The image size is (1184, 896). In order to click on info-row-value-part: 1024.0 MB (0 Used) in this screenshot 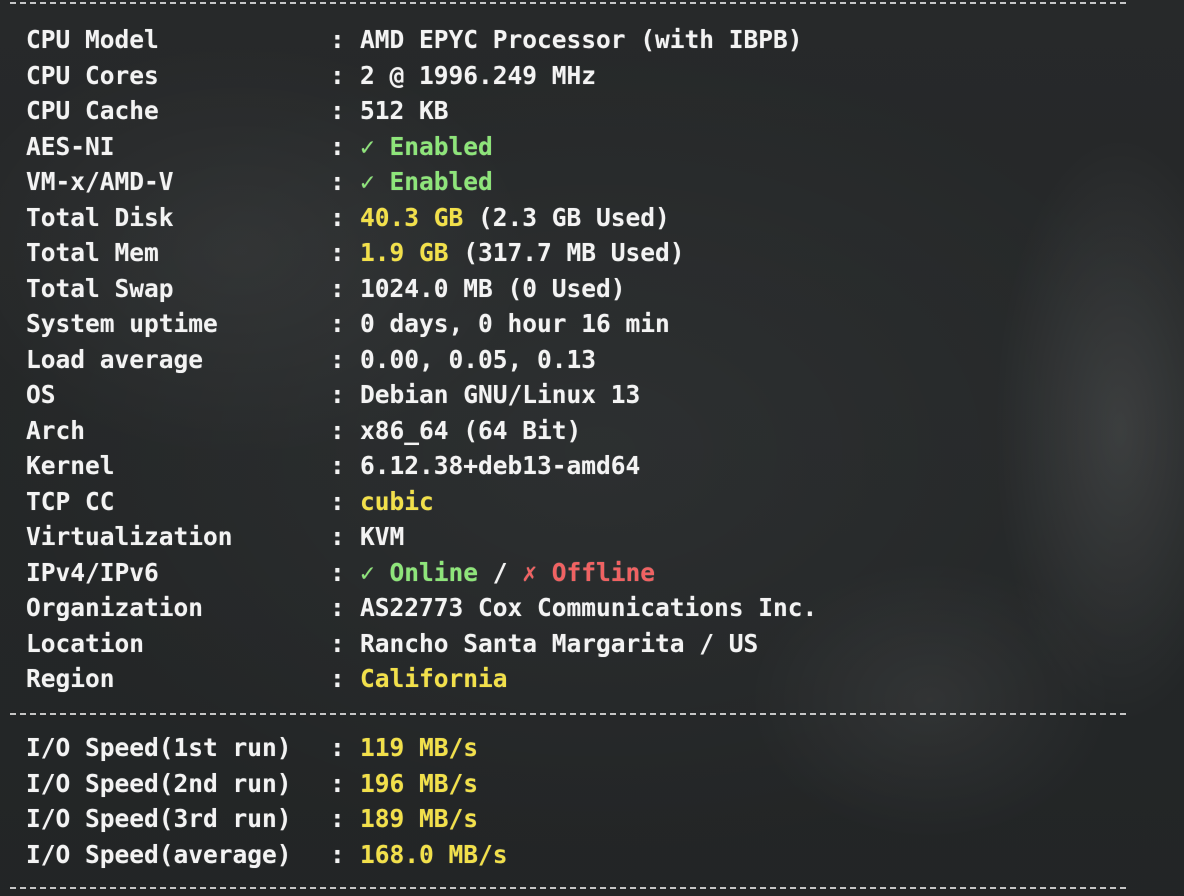, I will do `click(493, 288)`.